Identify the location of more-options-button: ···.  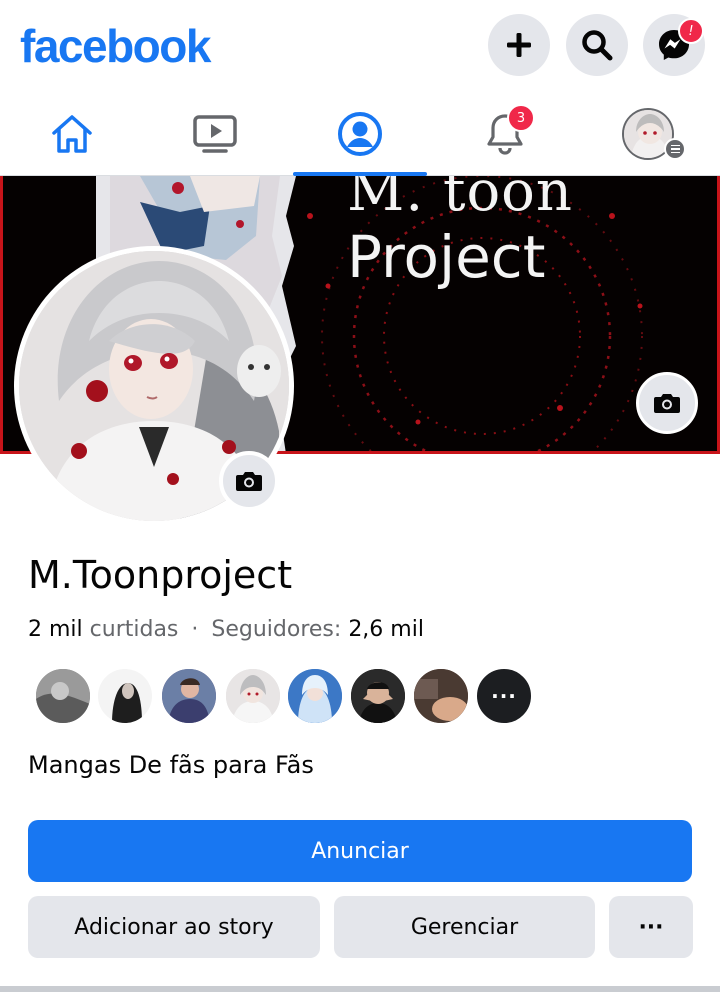
(651, 927).